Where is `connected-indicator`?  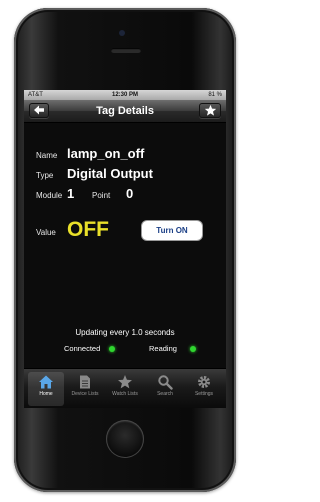
connected-indicator is located at coordinates (112, 349).